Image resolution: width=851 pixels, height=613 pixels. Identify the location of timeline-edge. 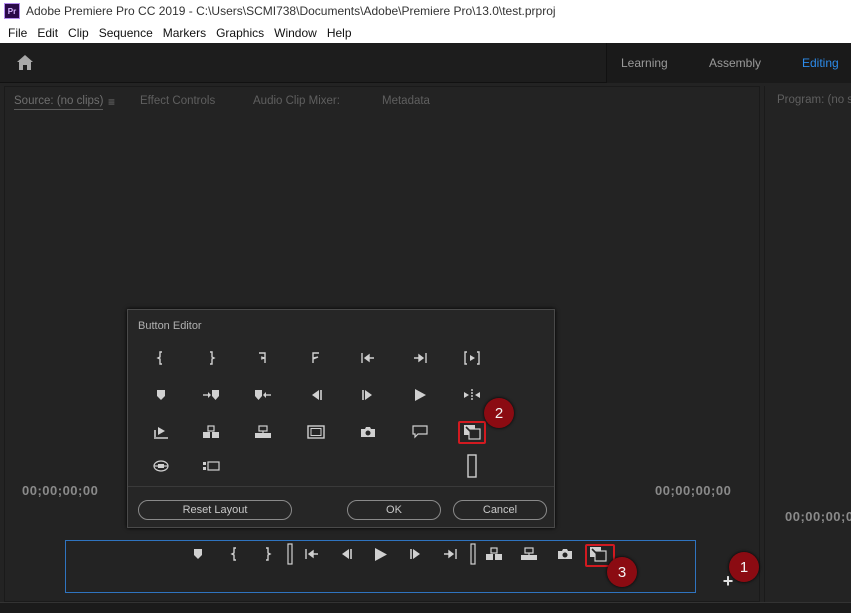
(425, 607).